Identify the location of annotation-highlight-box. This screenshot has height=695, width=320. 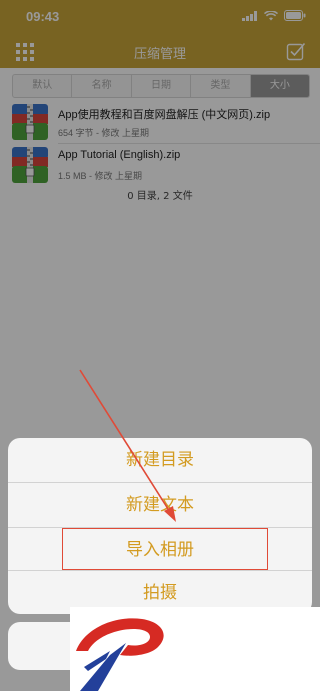
(165, 549).